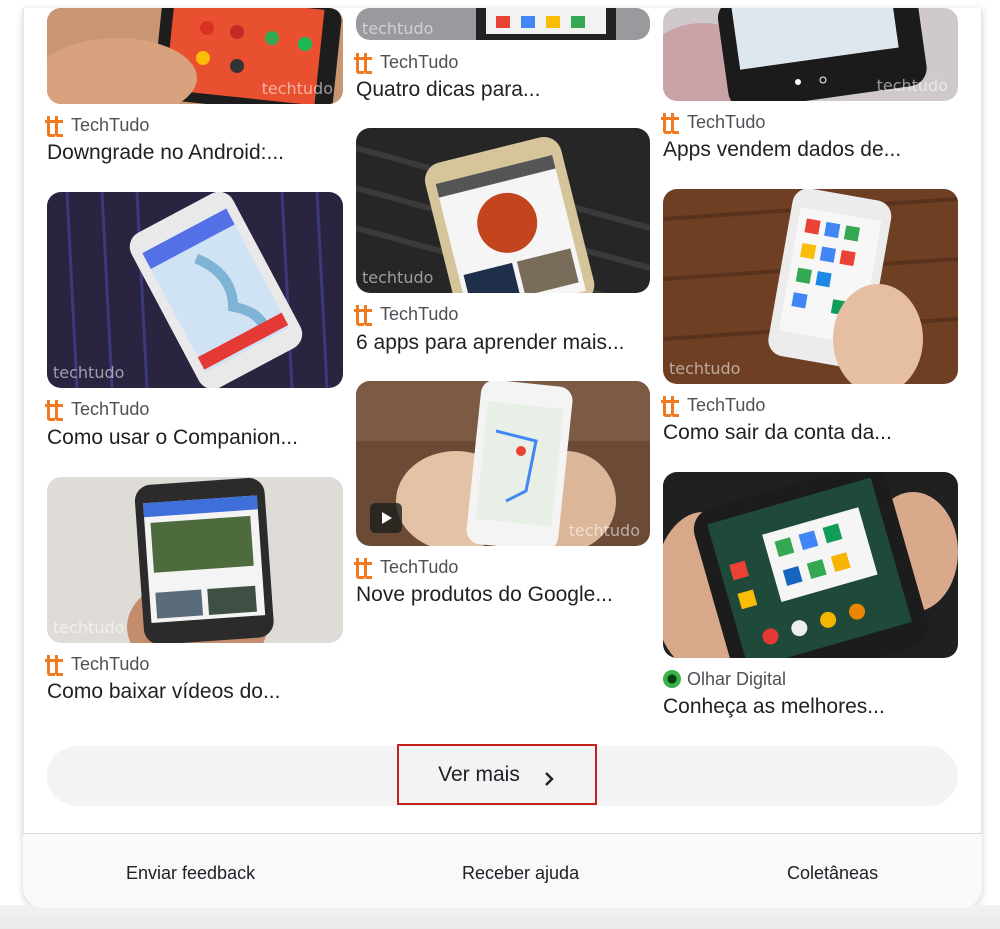  I want to click on result-source-name: Olhar Digital, so click(737, 678).